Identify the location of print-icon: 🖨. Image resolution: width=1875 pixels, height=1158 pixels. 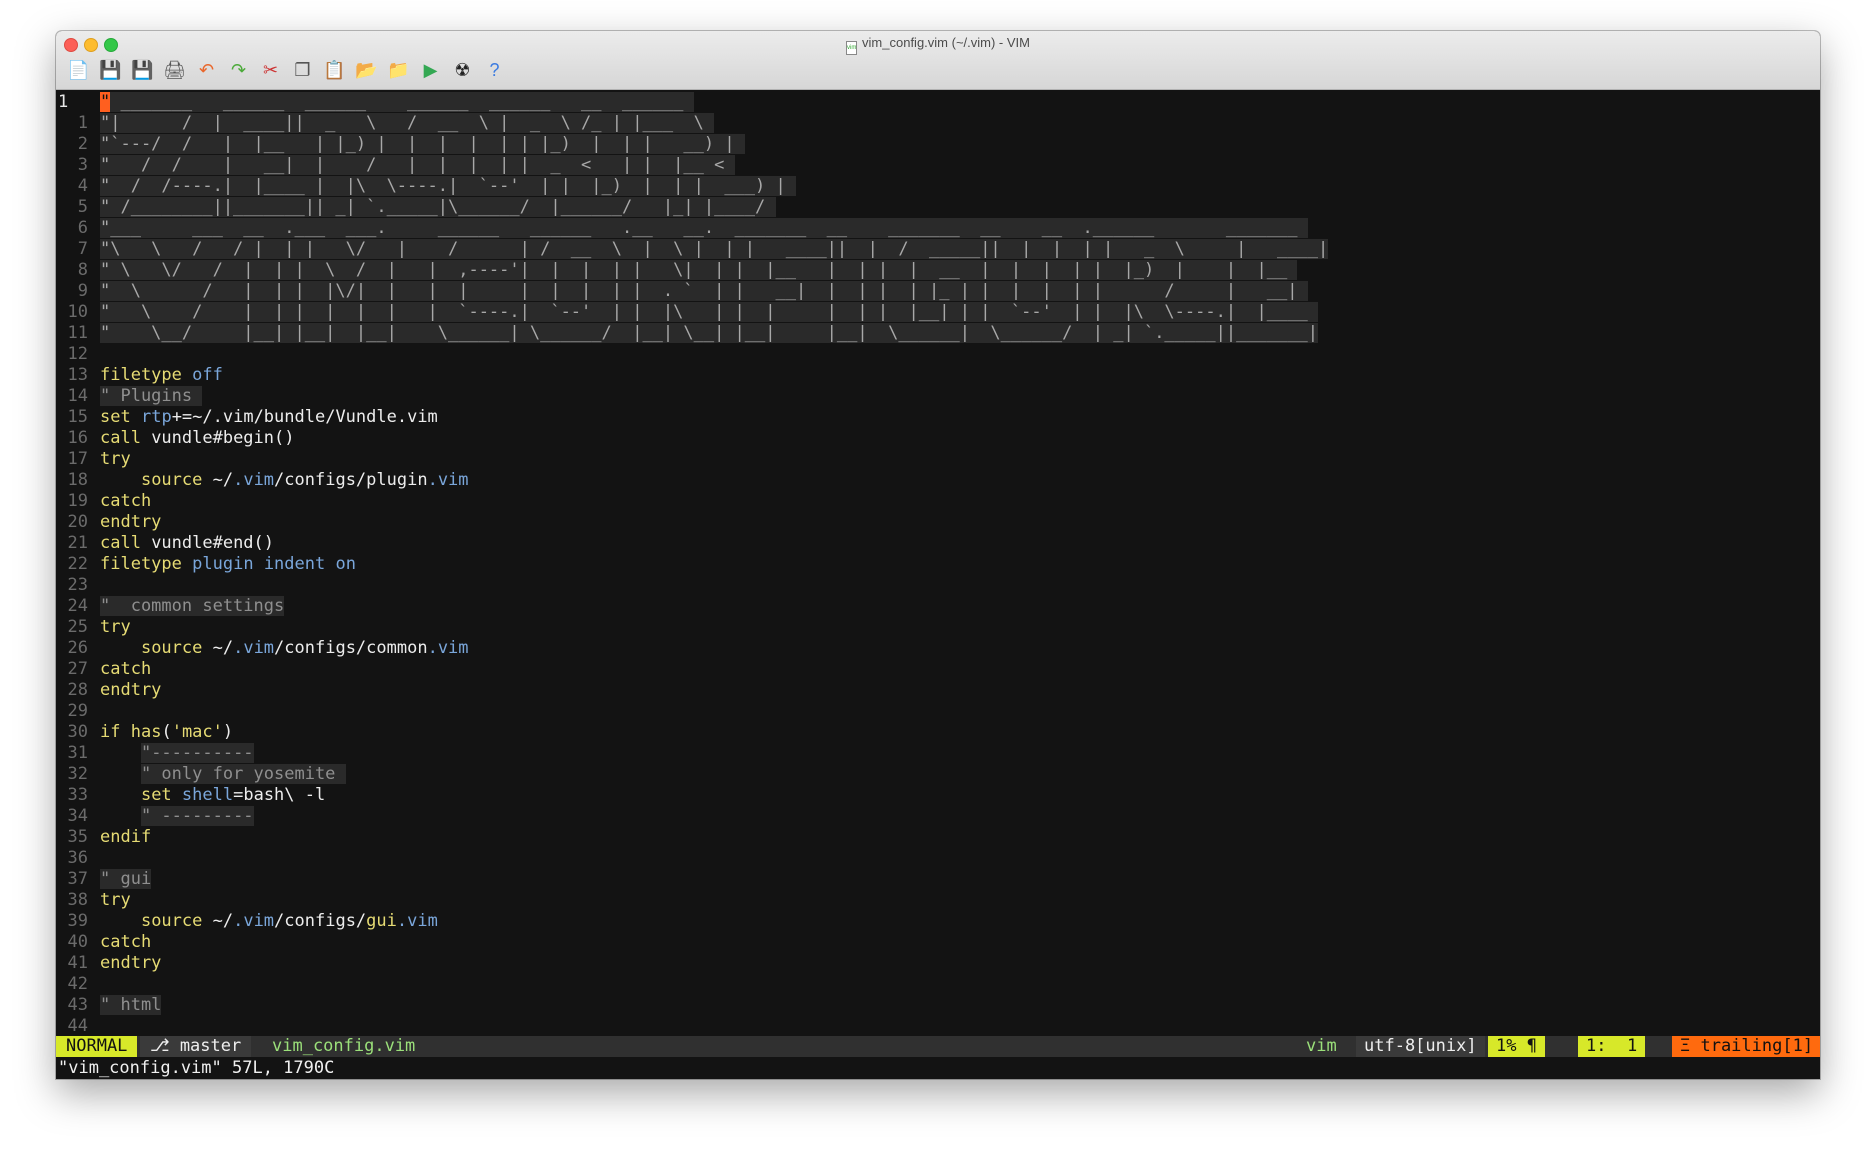
(174, 70).